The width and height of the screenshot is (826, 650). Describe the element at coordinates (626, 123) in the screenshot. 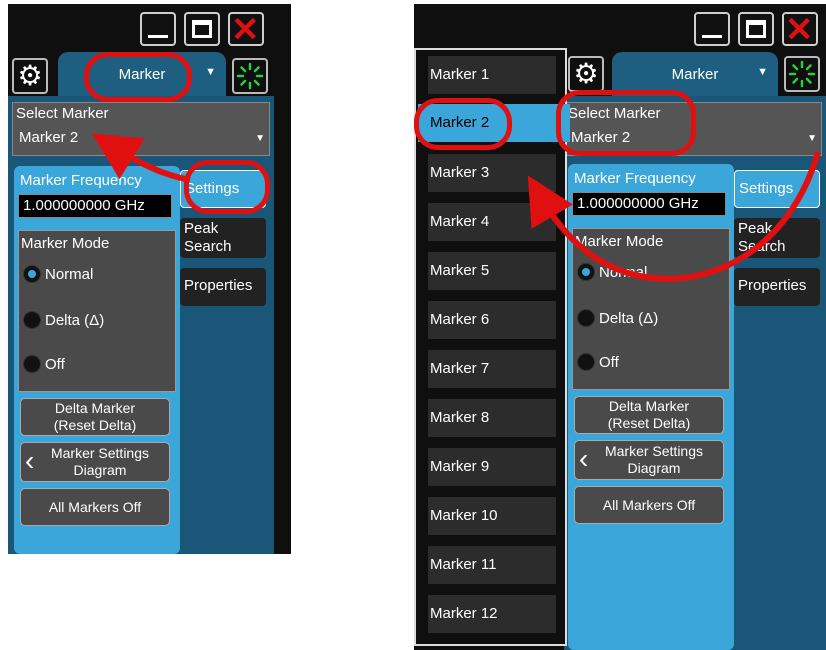

I see `annotation-ring-select-marker` at that location.